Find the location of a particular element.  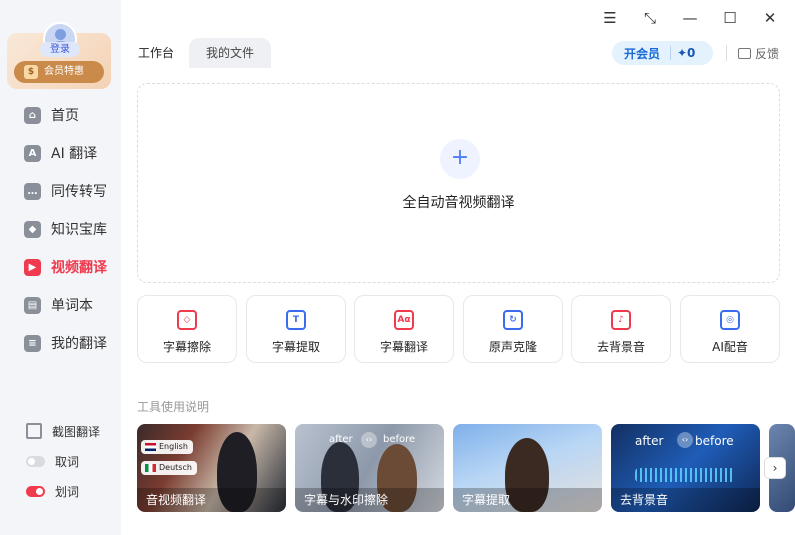

uk-flag-icon is located at coordinates (150, 447).